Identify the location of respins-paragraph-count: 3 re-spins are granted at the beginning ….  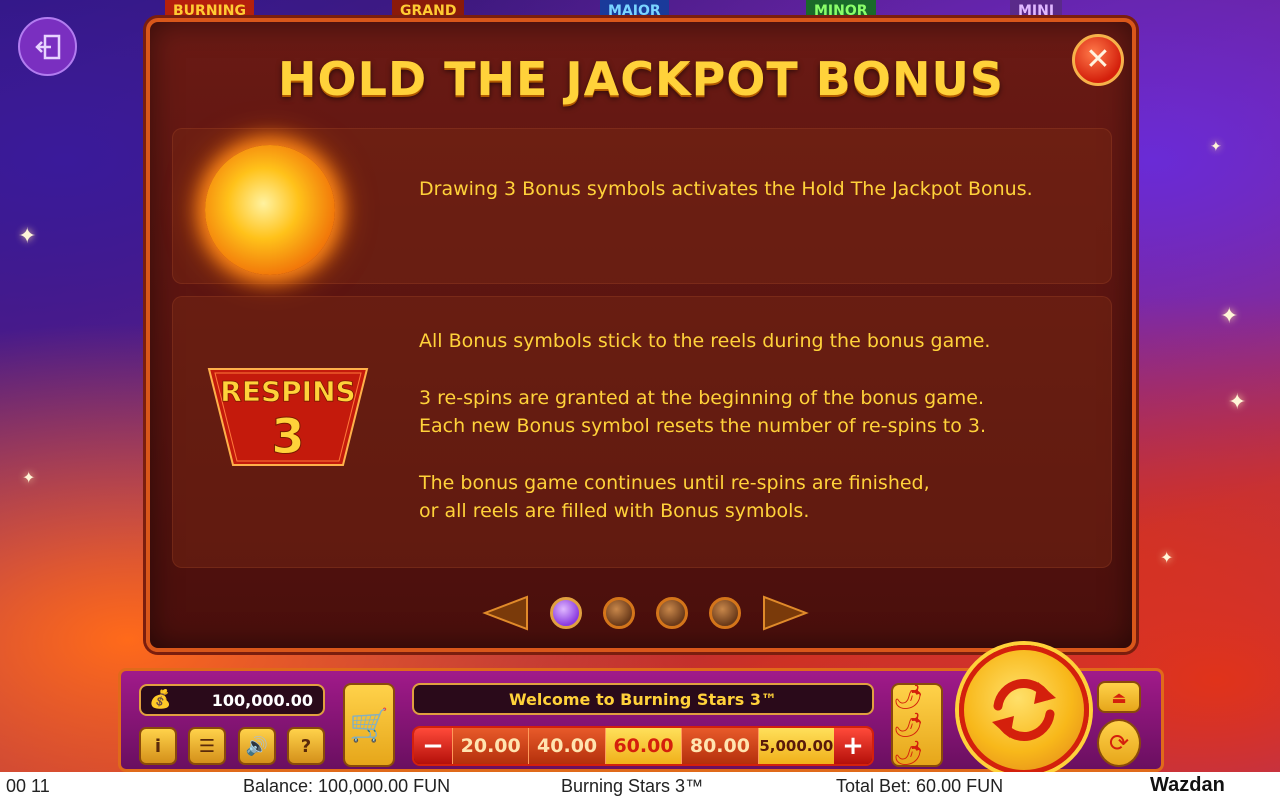
(759, 412).